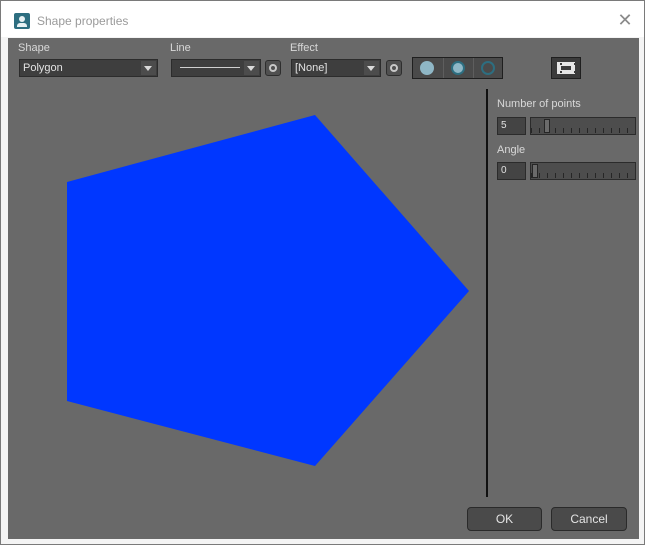  I want to click on window-title: Shape properties, so click(83, 21).